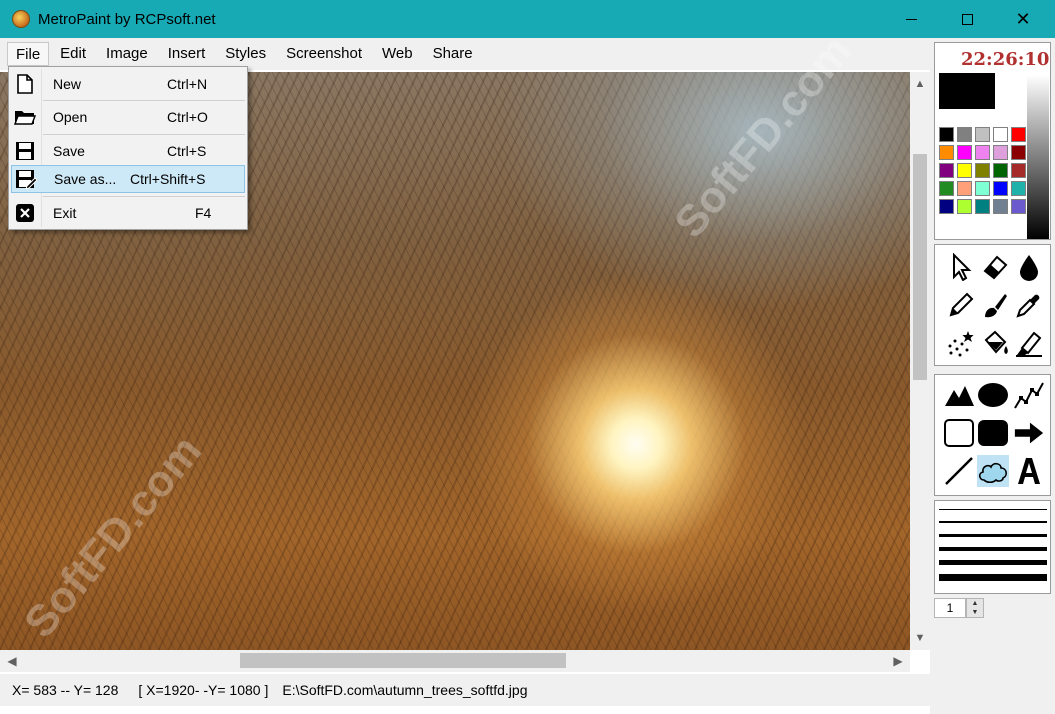 This screenshot has width=1055, height=714. I want to click on scroll-right-icon: ▶, so click(898, 661).